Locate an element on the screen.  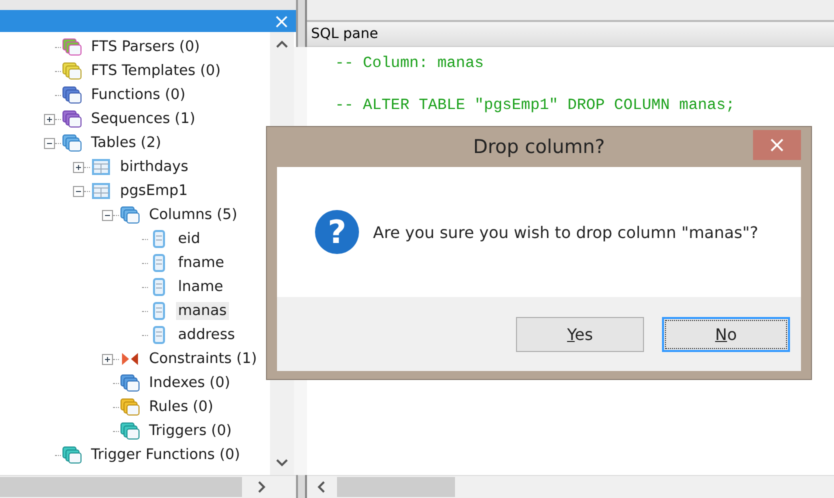
tree-item: Constraints (1) is located at coordinates (203, 359).